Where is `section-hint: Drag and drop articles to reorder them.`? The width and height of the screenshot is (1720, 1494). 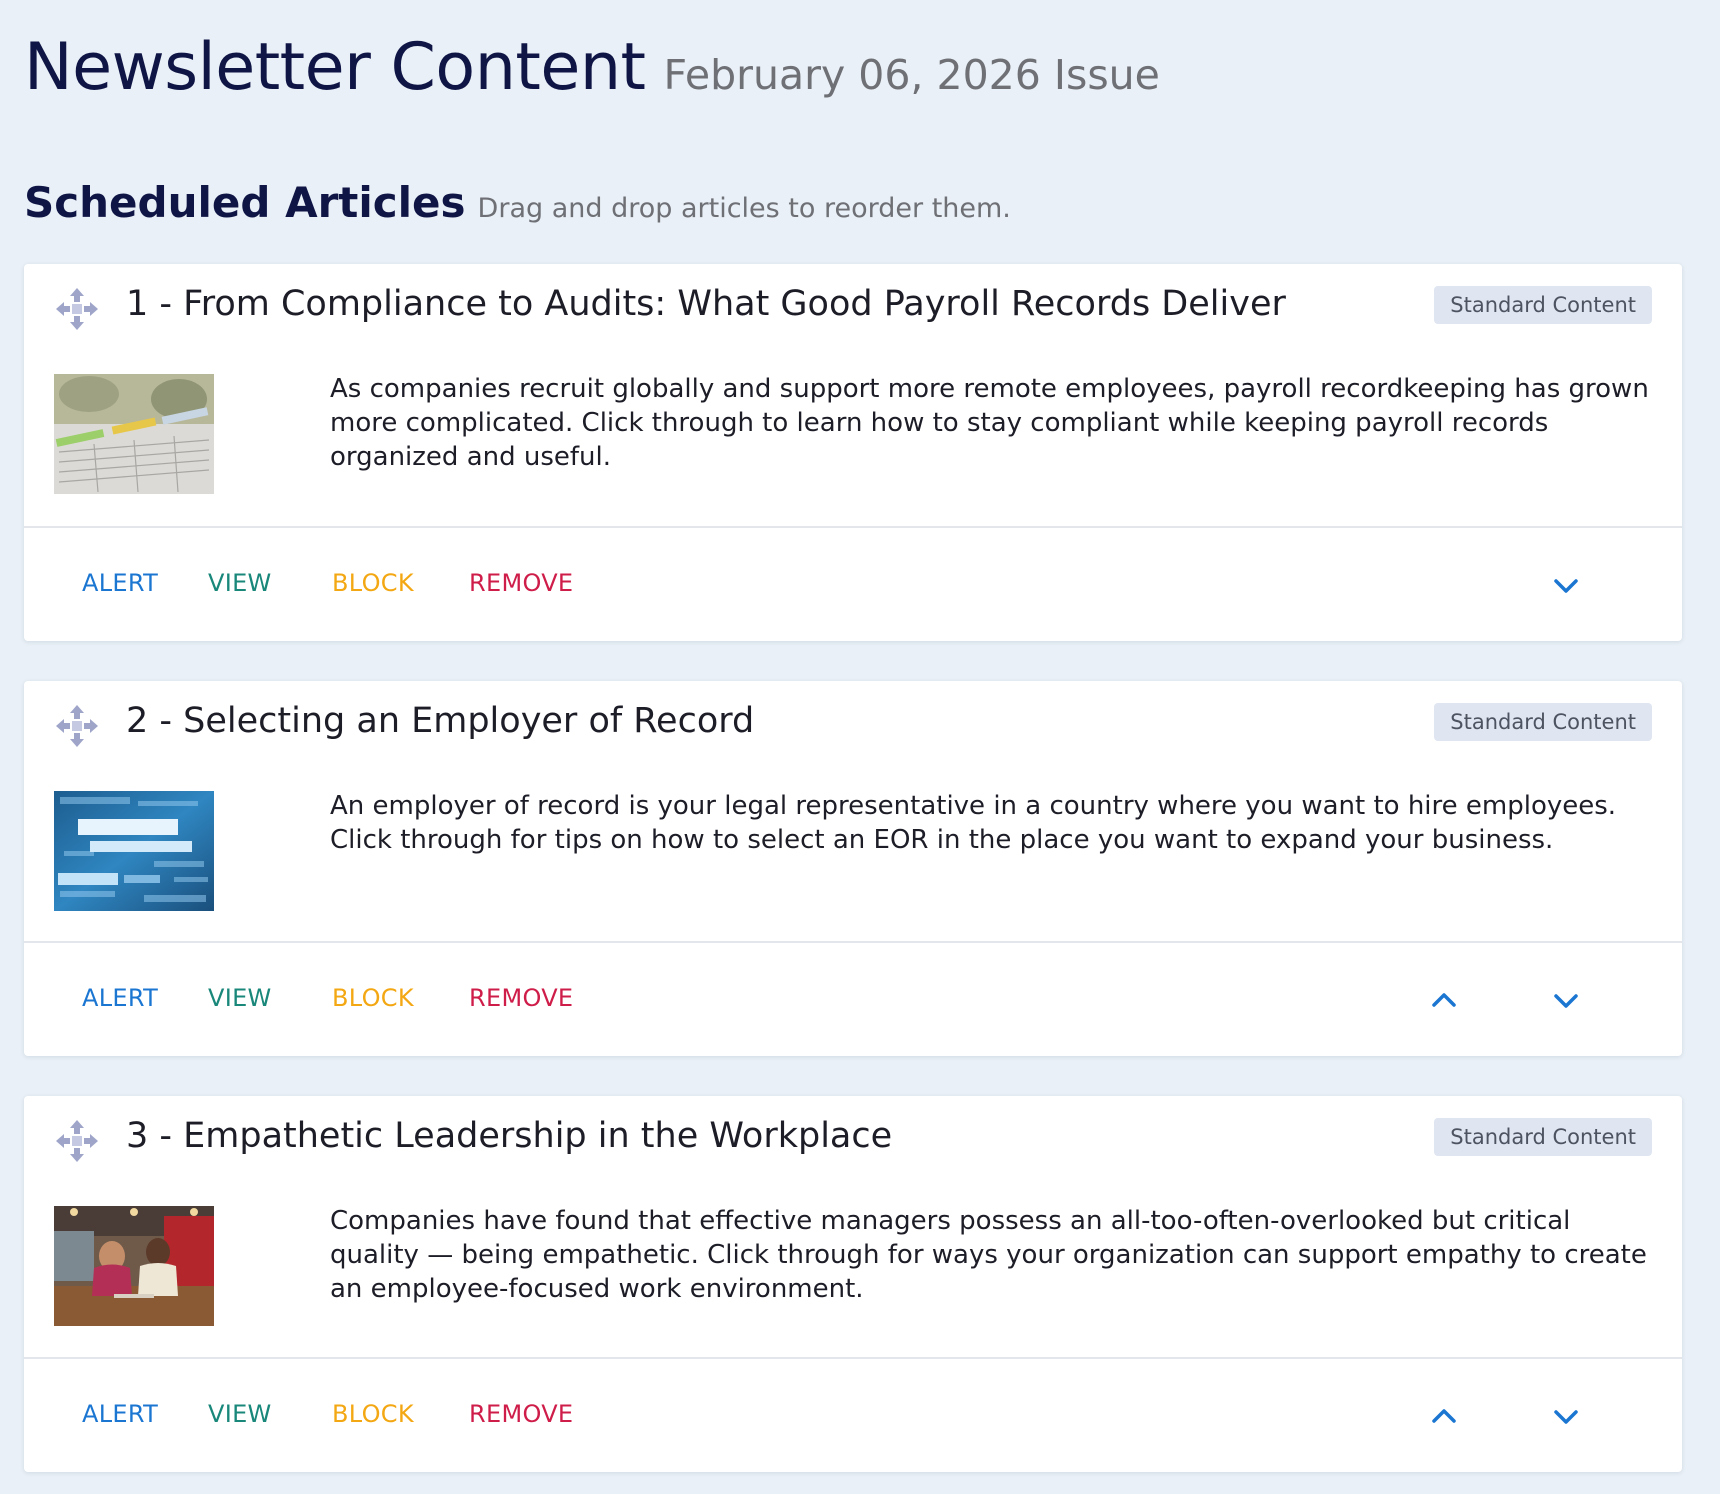
section-hint: Drag and drop articles to reorder them. is located at coordinates (744, 208).